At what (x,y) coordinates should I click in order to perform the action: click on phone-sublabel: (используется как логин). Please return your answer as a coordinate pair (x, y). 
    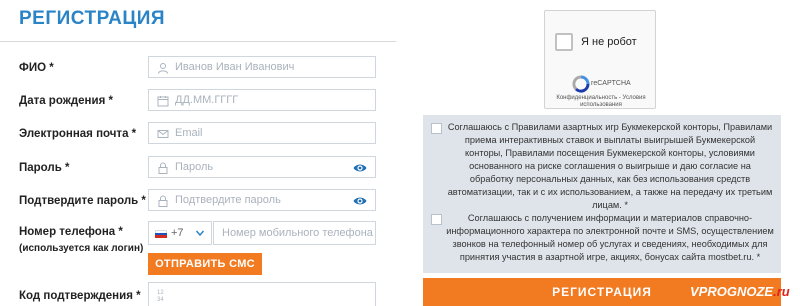
    Looking at the image, I should click on (81, 248).